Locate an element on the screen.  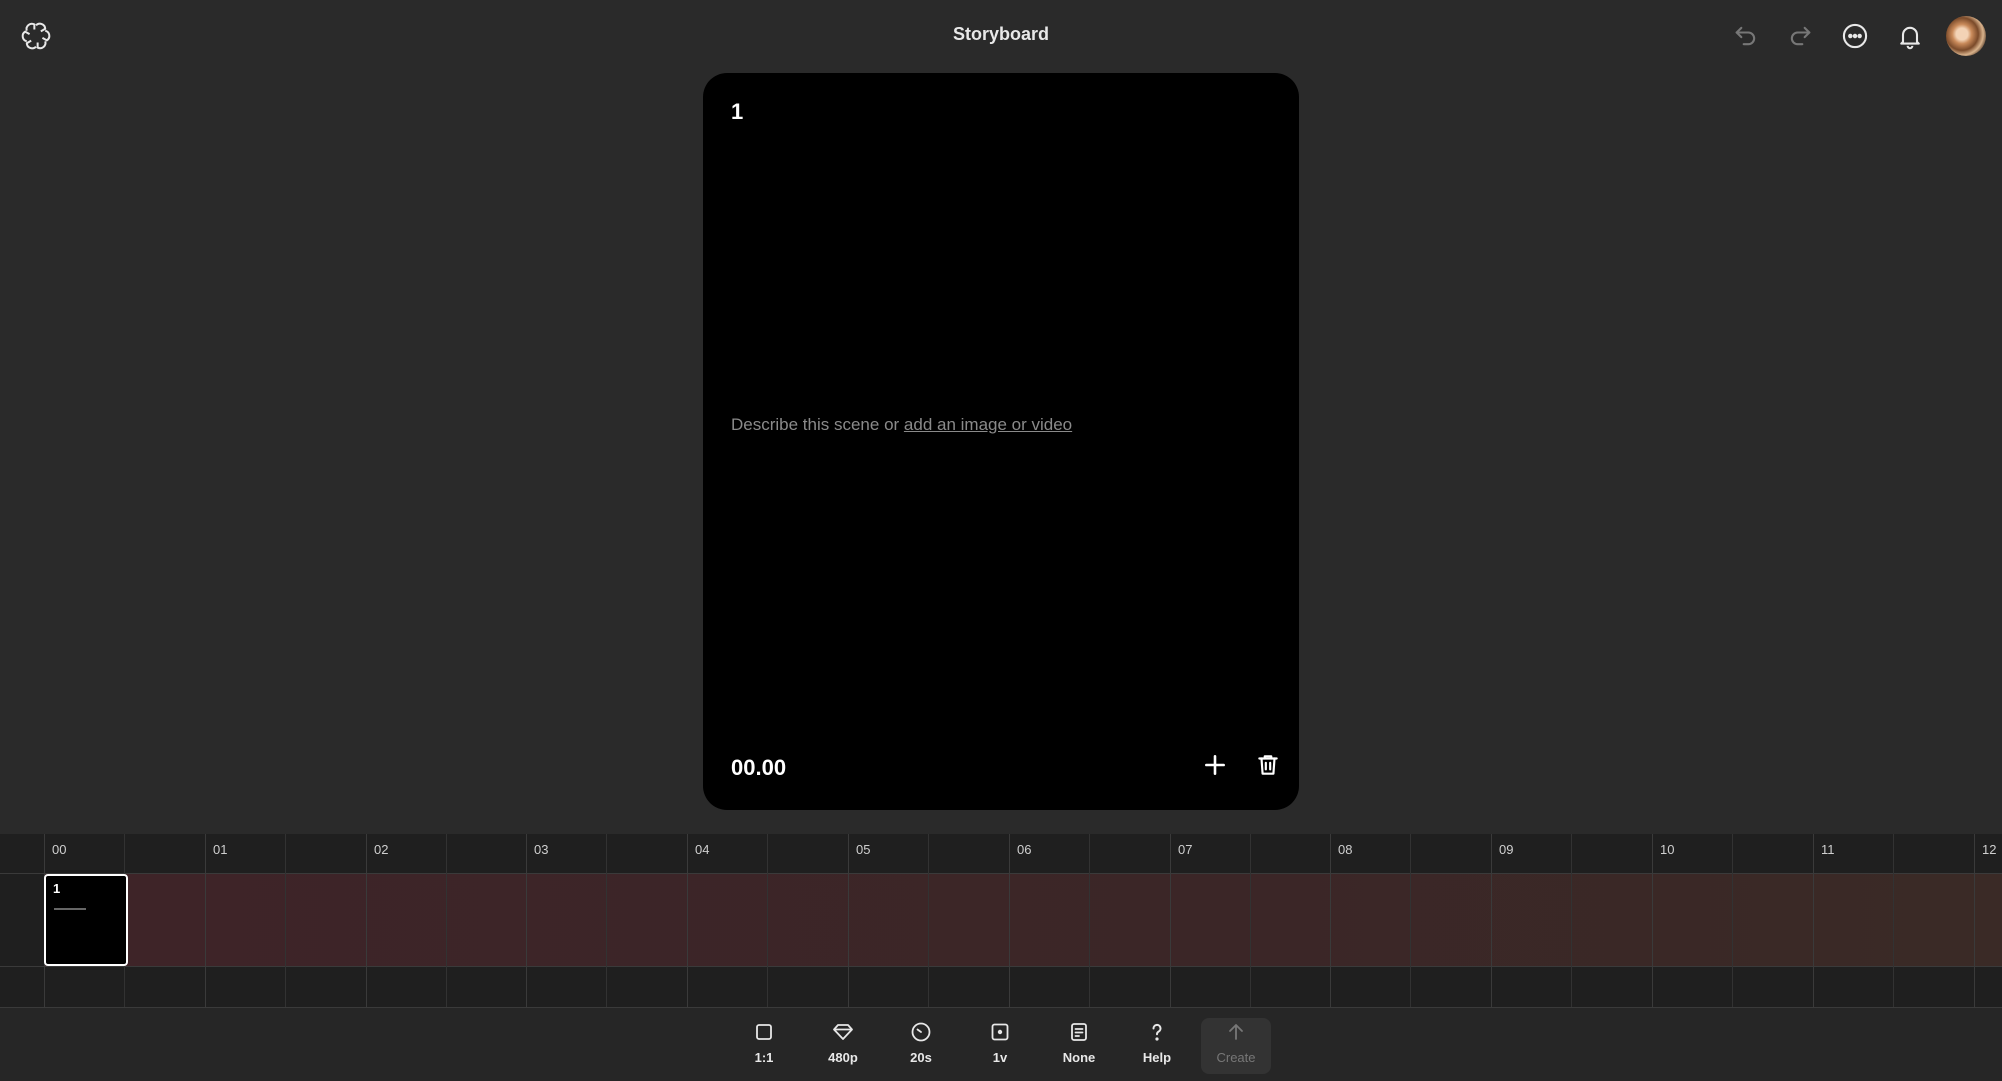
square-icon is located at coordinates (764, 1032).